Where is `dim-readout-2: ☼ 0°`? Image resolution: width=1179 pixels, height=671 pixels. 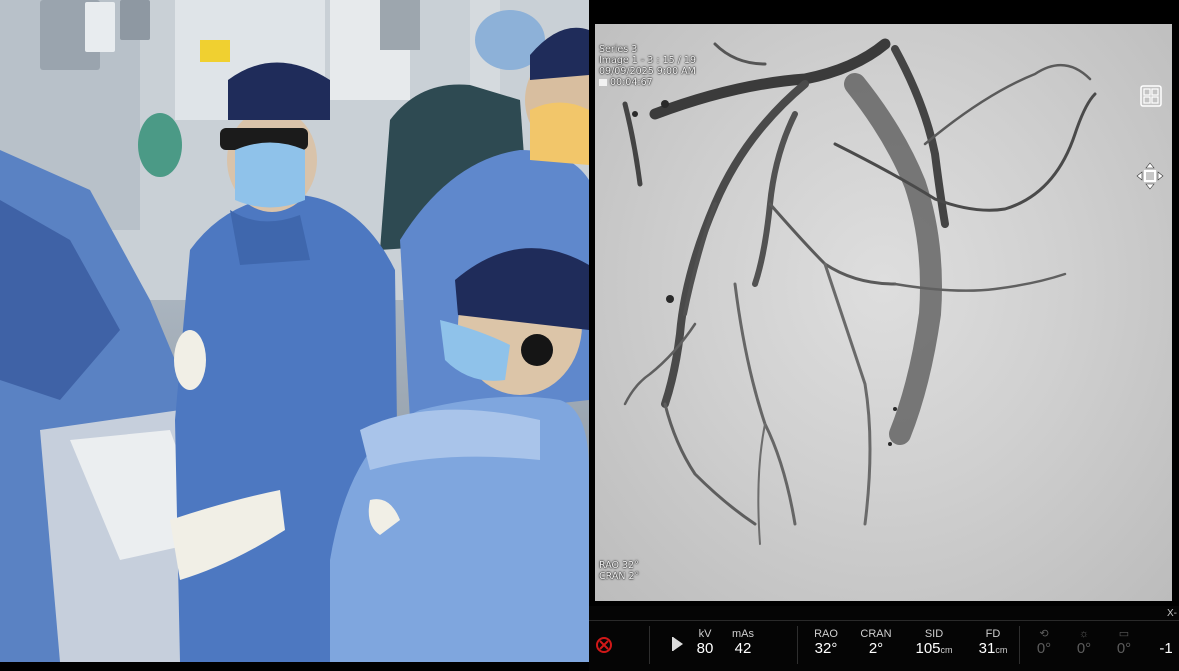 dim-readout-2: ☼ 0° is located at coordinates (1084, 643).